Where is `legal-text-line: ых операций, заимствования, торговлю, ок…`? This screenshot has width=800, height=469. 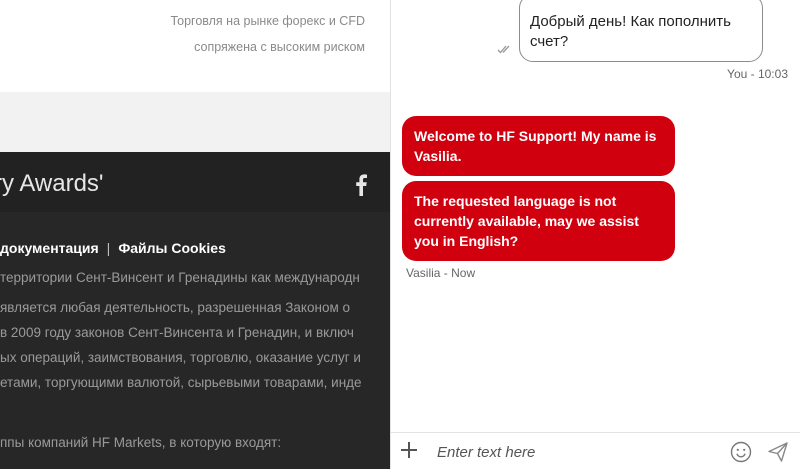
legal-text-line: ых операций, заимствования, торговлю, ок… is located at coordinates (180, 357).